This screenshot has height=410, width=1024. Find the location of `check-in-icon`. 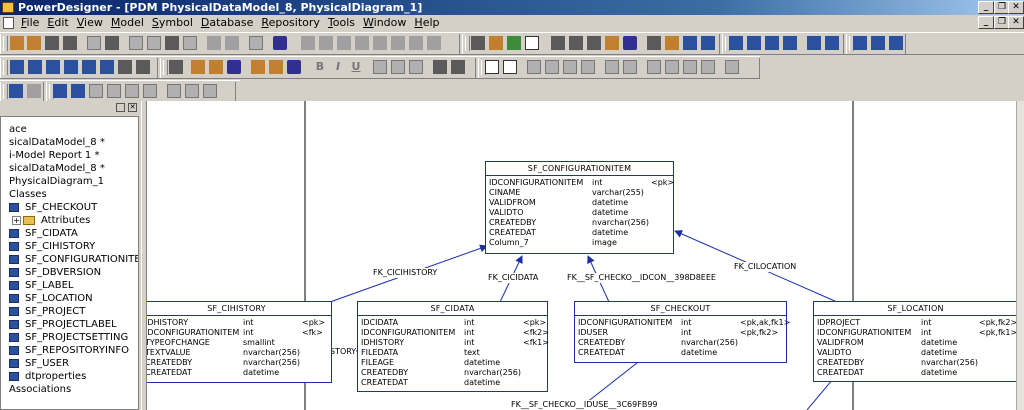

check-in-icon is located at coordinates (174, 91).